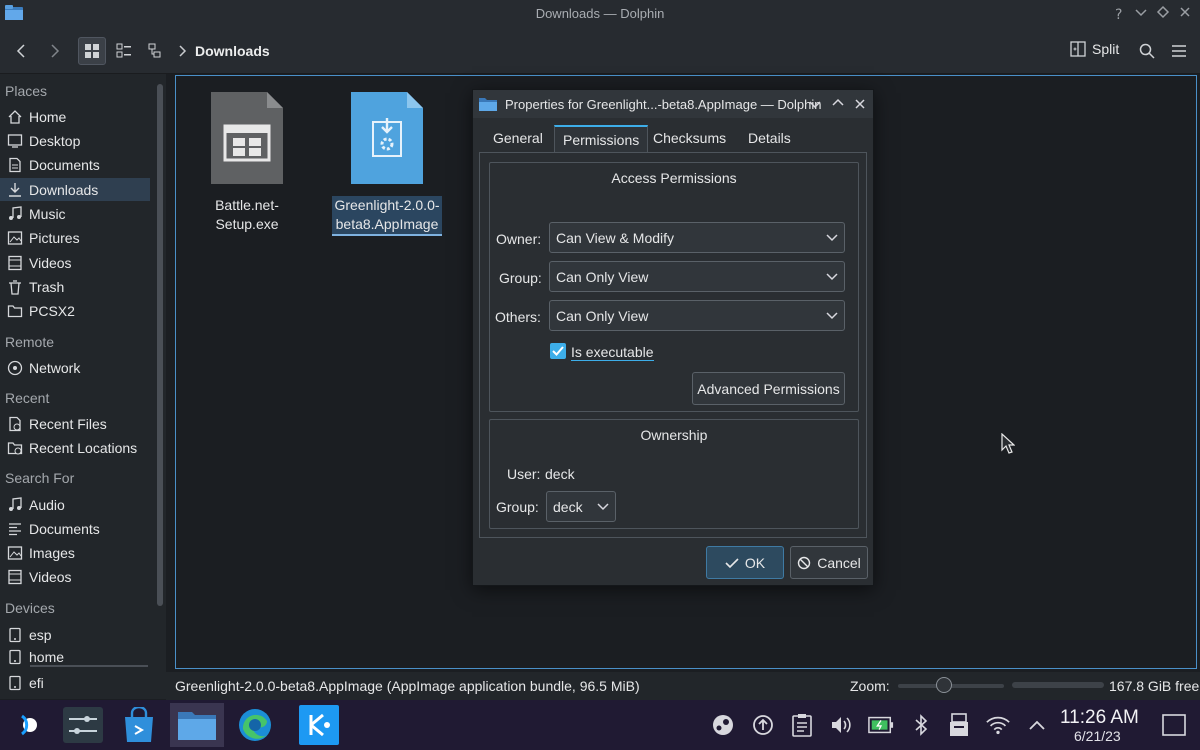 Image resolution: width=1200 pixels, height=750 pixels. Describe the element at coordinates (944, 685) in the screenshot. I see `zoom-slider-handle` at that location.